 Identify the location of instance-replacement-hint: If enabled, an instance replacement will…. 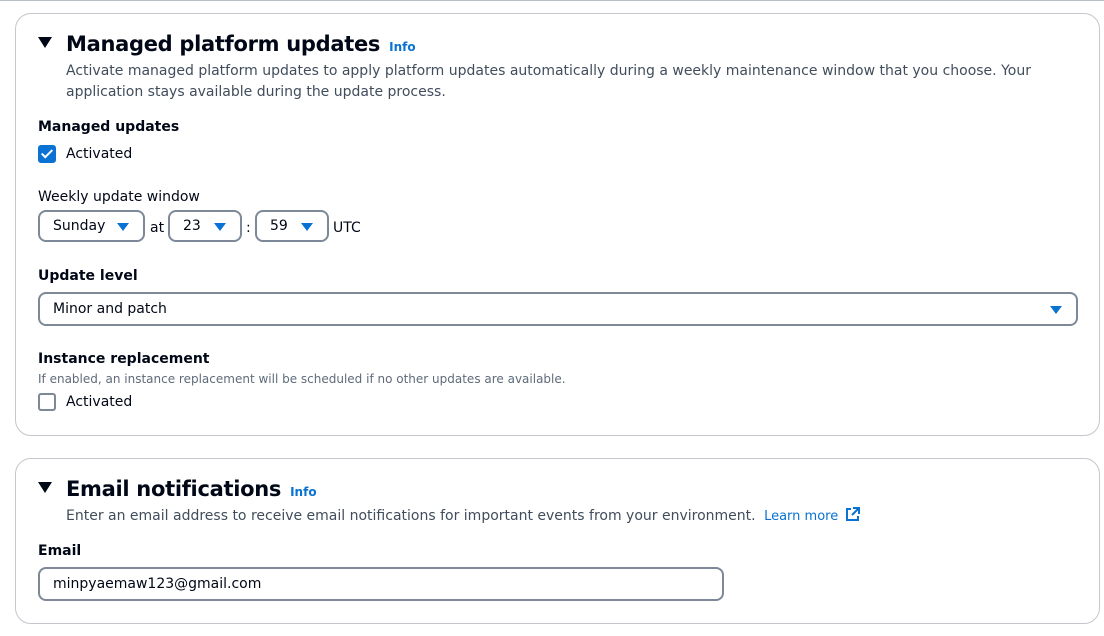
(302, 379).